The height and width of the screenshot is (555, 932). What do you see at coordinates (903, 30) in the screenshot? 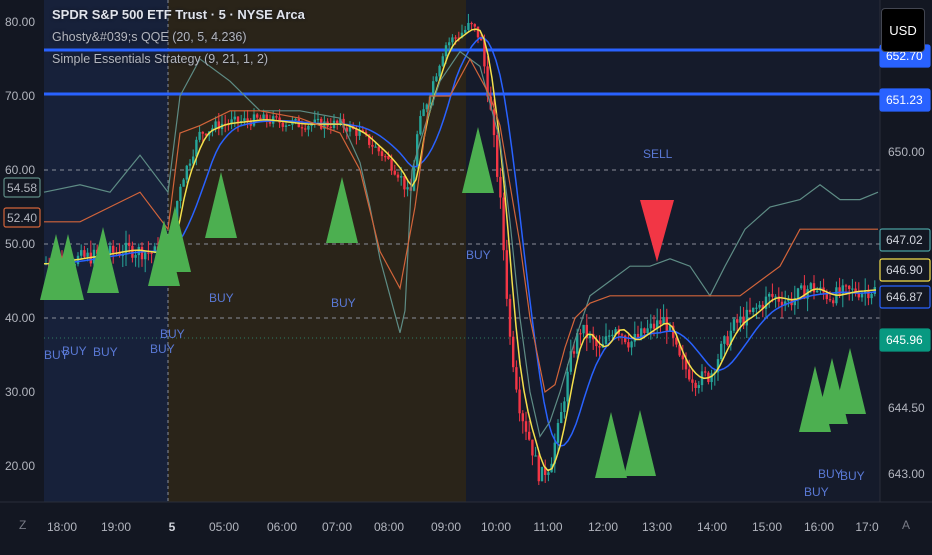
I see `currency-button: USD` at bounding box center [903, 30].